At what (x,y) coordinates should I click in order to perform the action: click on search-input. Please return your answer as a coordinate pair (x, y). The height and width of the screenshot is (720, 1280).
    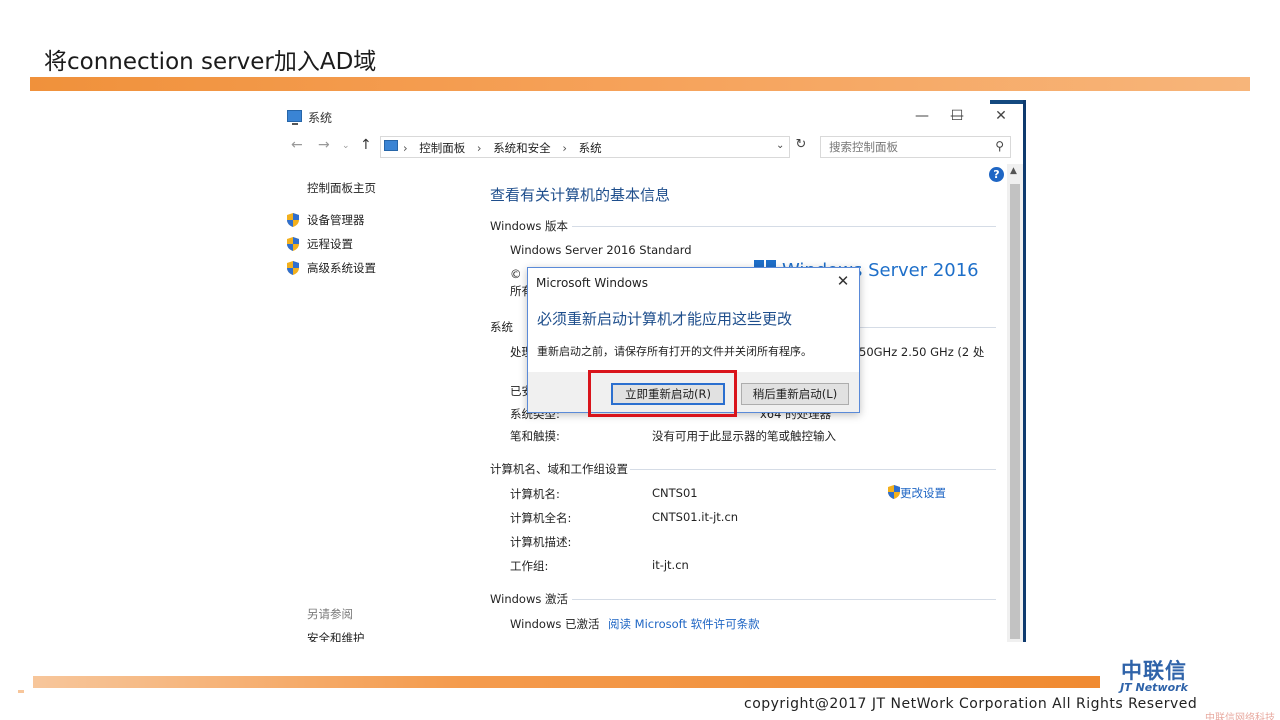
    Looking at the image, I should click on (906, 147).